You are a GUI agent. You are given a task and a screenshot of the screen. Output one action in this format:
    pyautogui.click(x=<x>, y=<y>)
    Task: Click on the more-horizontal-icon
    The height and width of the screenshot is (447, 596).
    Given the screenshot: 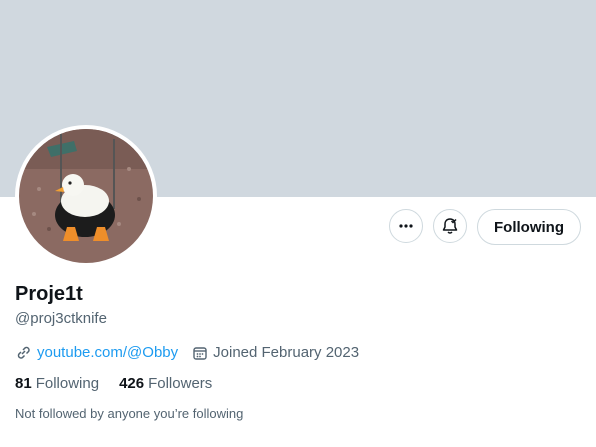 What is the action you would take?
    pyautogui.click(x=406, y=226)
    